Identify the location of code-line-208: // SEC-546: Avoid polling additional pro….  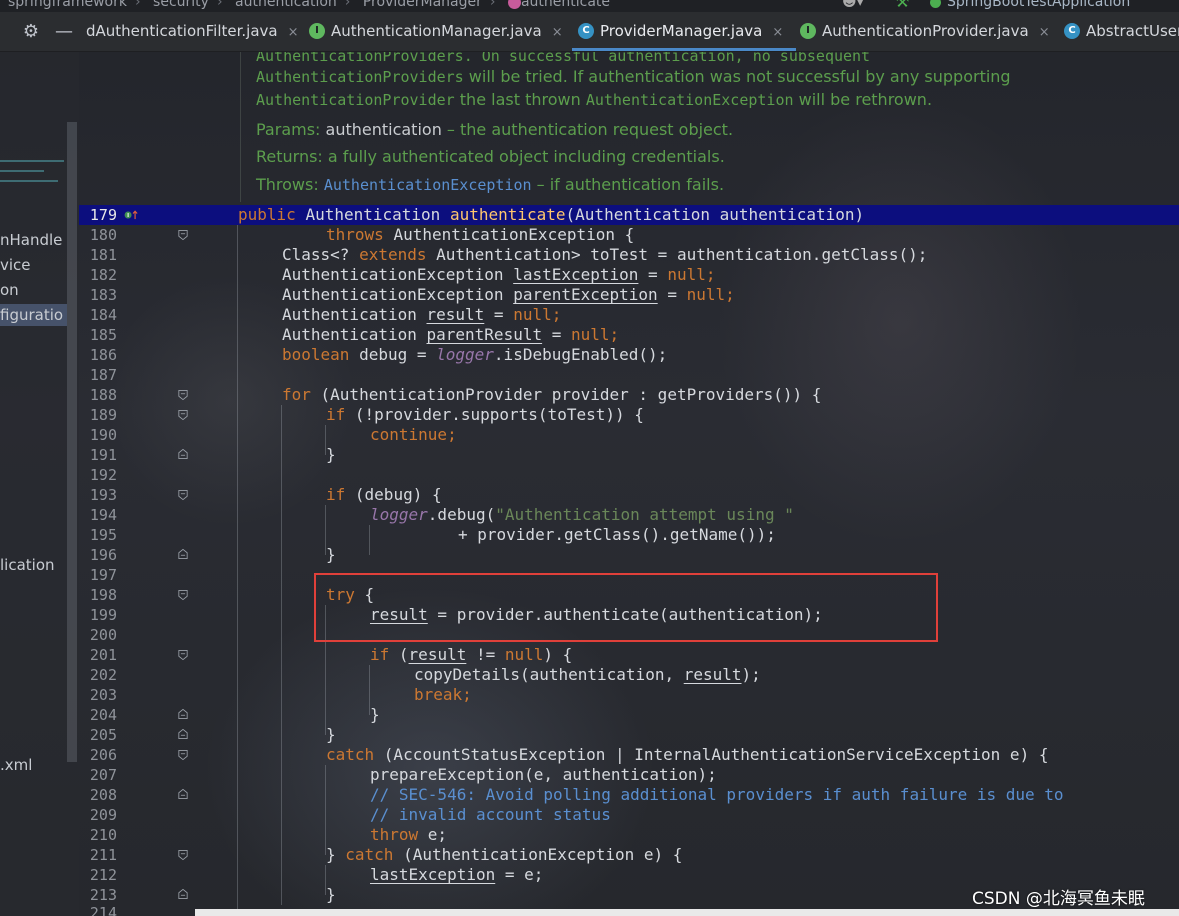
(717, 795).